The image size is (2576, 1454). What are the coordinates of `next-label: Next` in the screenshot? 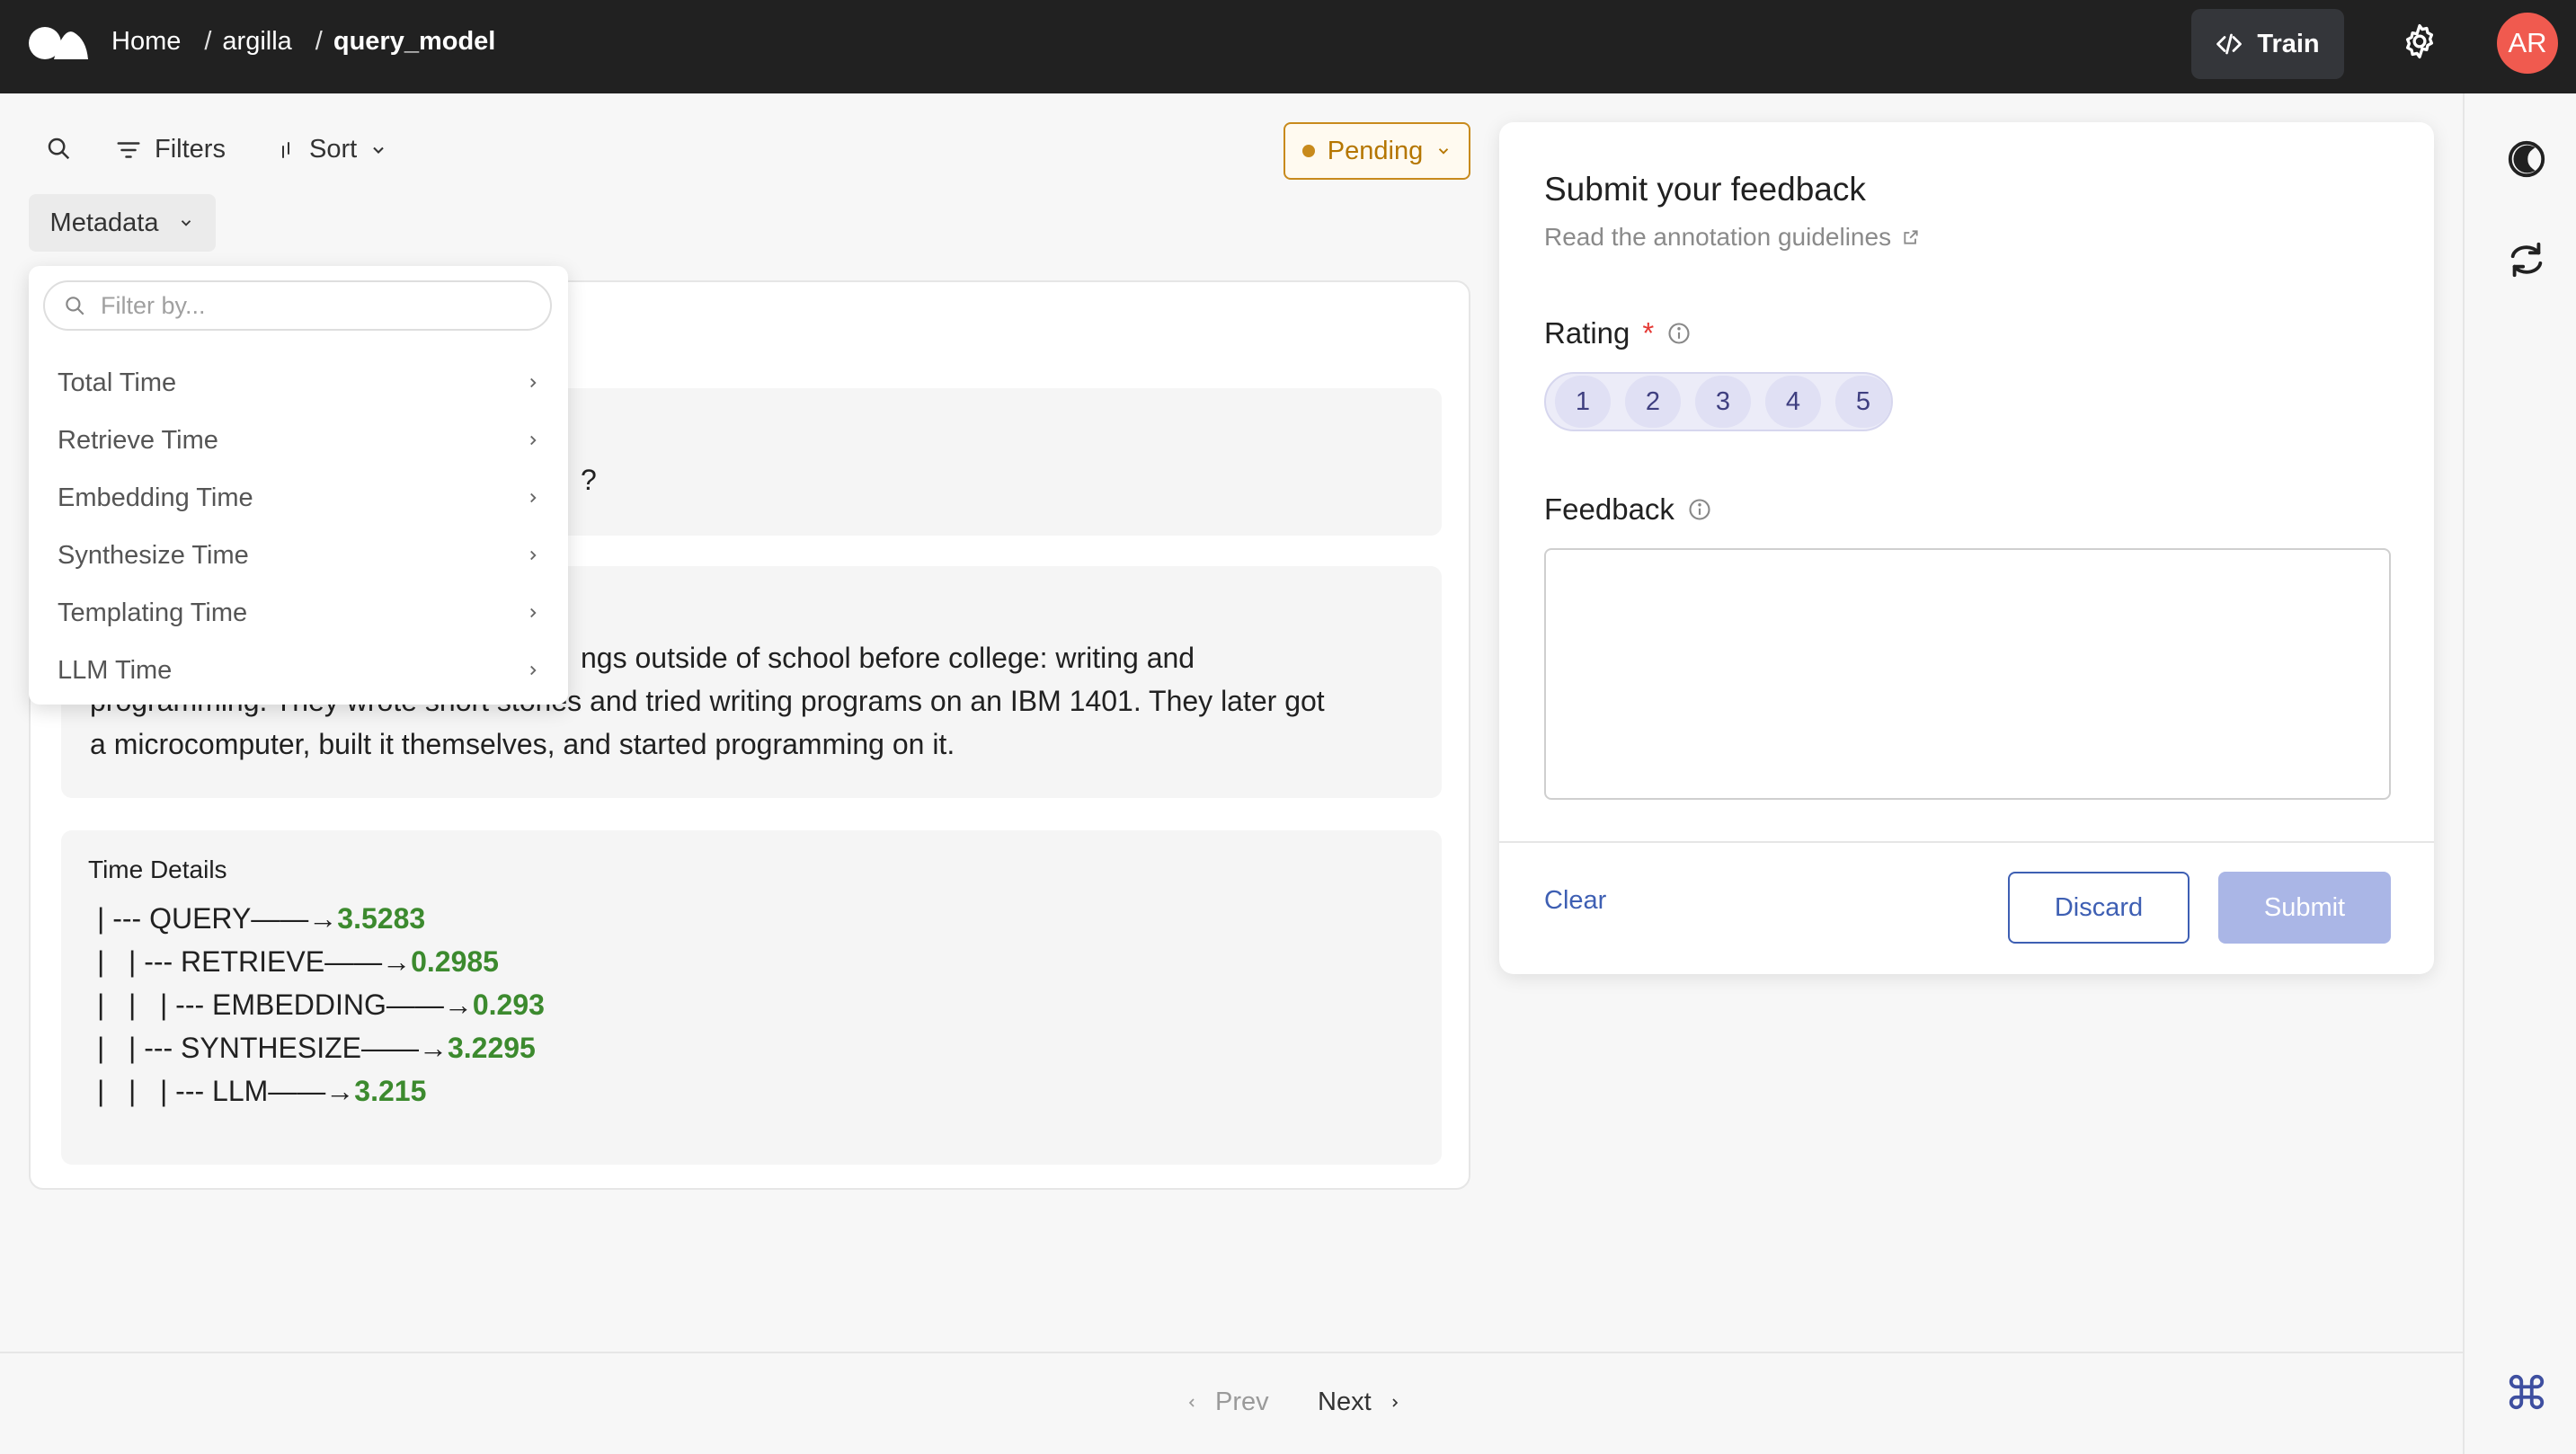 It's located at (1345, 1402).